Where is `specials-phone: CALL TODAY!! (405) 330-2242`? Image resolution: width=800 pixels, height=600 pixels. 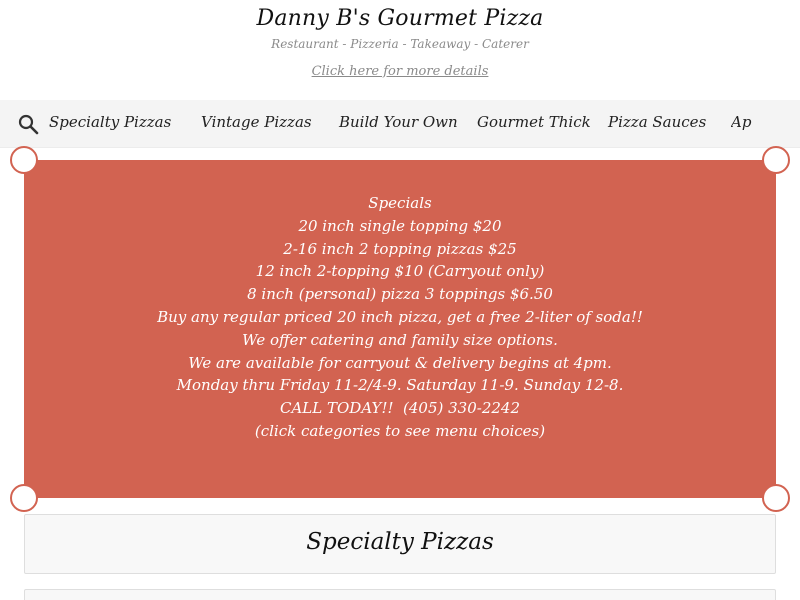
specials-phone: CALL TODAY!! (405) 330-2242 is located at coordinates (400, 408).